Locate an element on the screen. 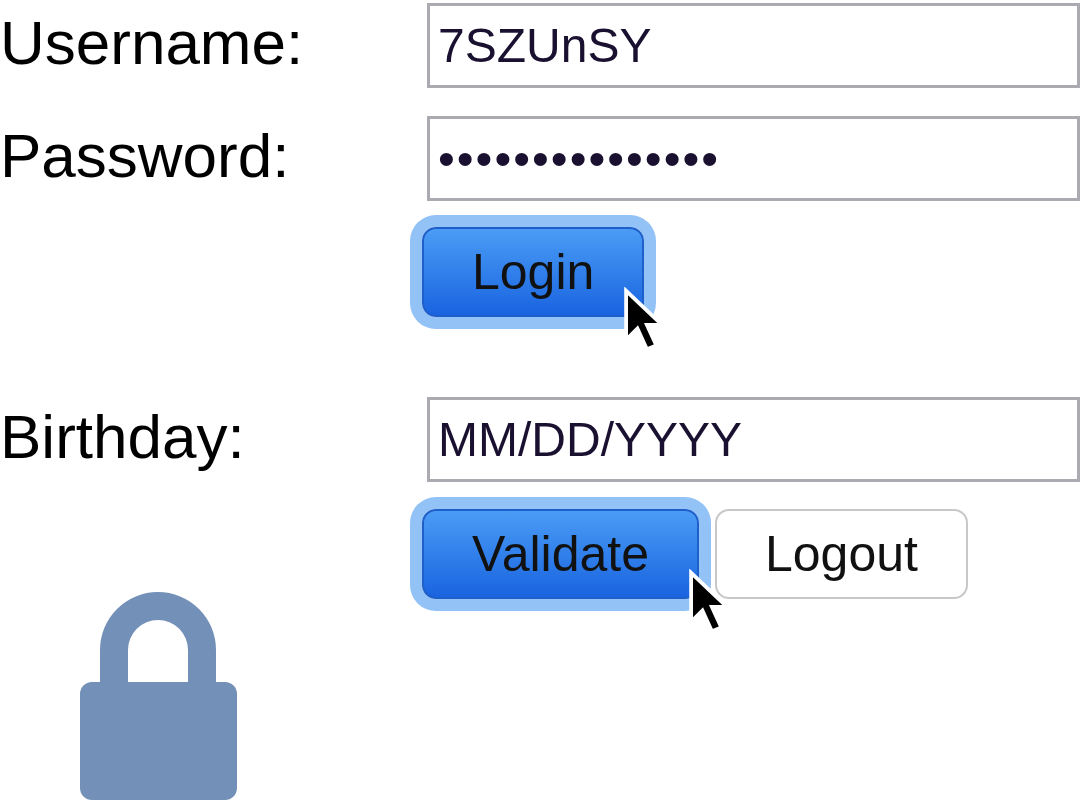 The height and width of the screenshot is (800, 1085). button: Logout is located at coordinates (841, 554).